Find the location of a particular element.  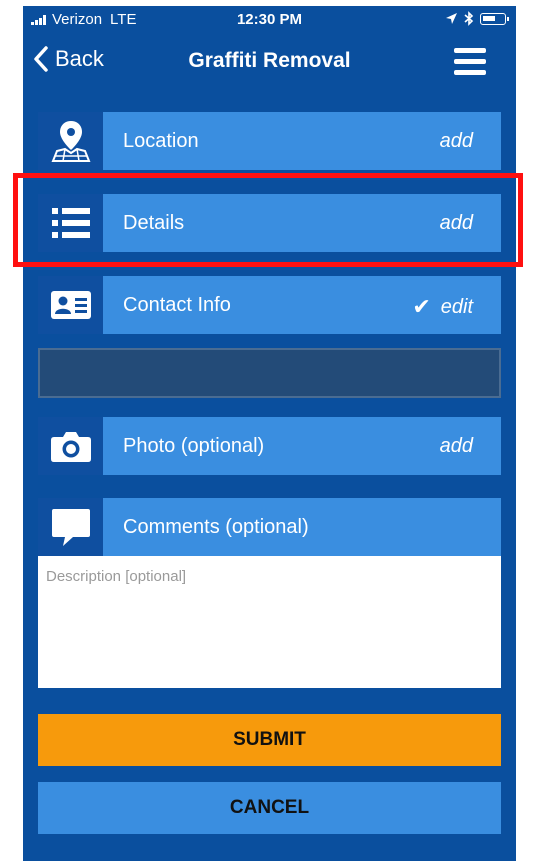

photo-add-action: add is located at coordinates (456, 446).